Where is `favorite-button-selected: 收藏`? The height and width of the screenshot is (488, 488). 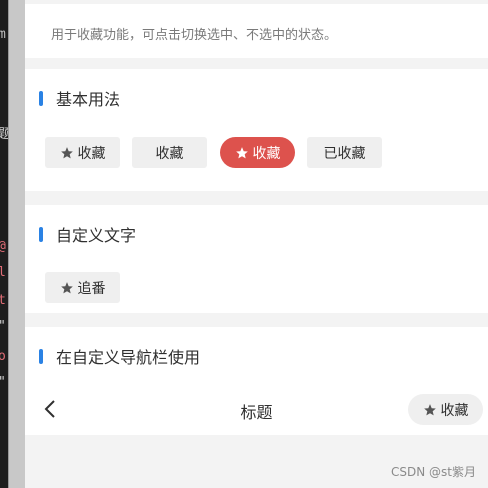
favorite-button-selected: 收藏 is located at coordinates (257, 152).